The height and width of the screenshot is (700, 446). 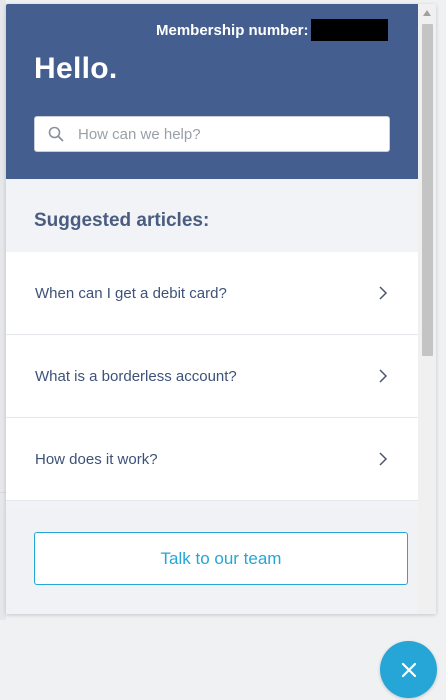 I want to click on article-label: What is a borderless account?, so click(x=136, y=376).